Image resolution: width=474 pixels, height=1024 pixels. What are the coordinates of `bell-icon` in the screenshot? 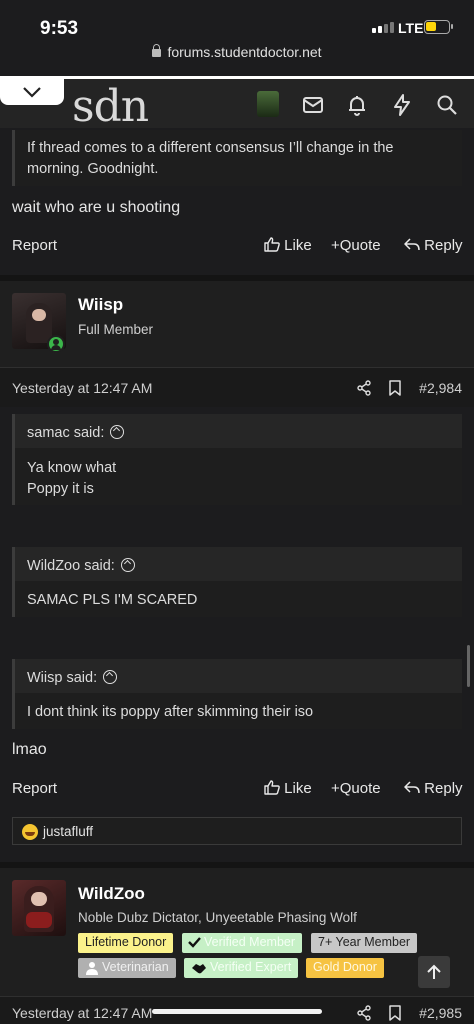 It's located at (357, 105).